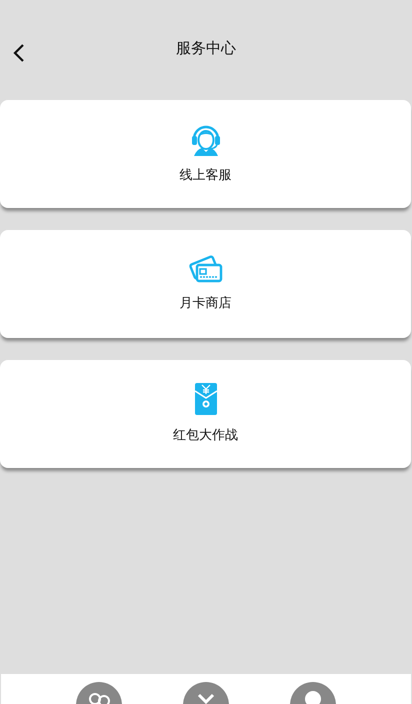 This screenshot has height=704, width=412. Describe the element at coordinates (206, 399) in the screenshot. I see `envelope-icon` at that location.